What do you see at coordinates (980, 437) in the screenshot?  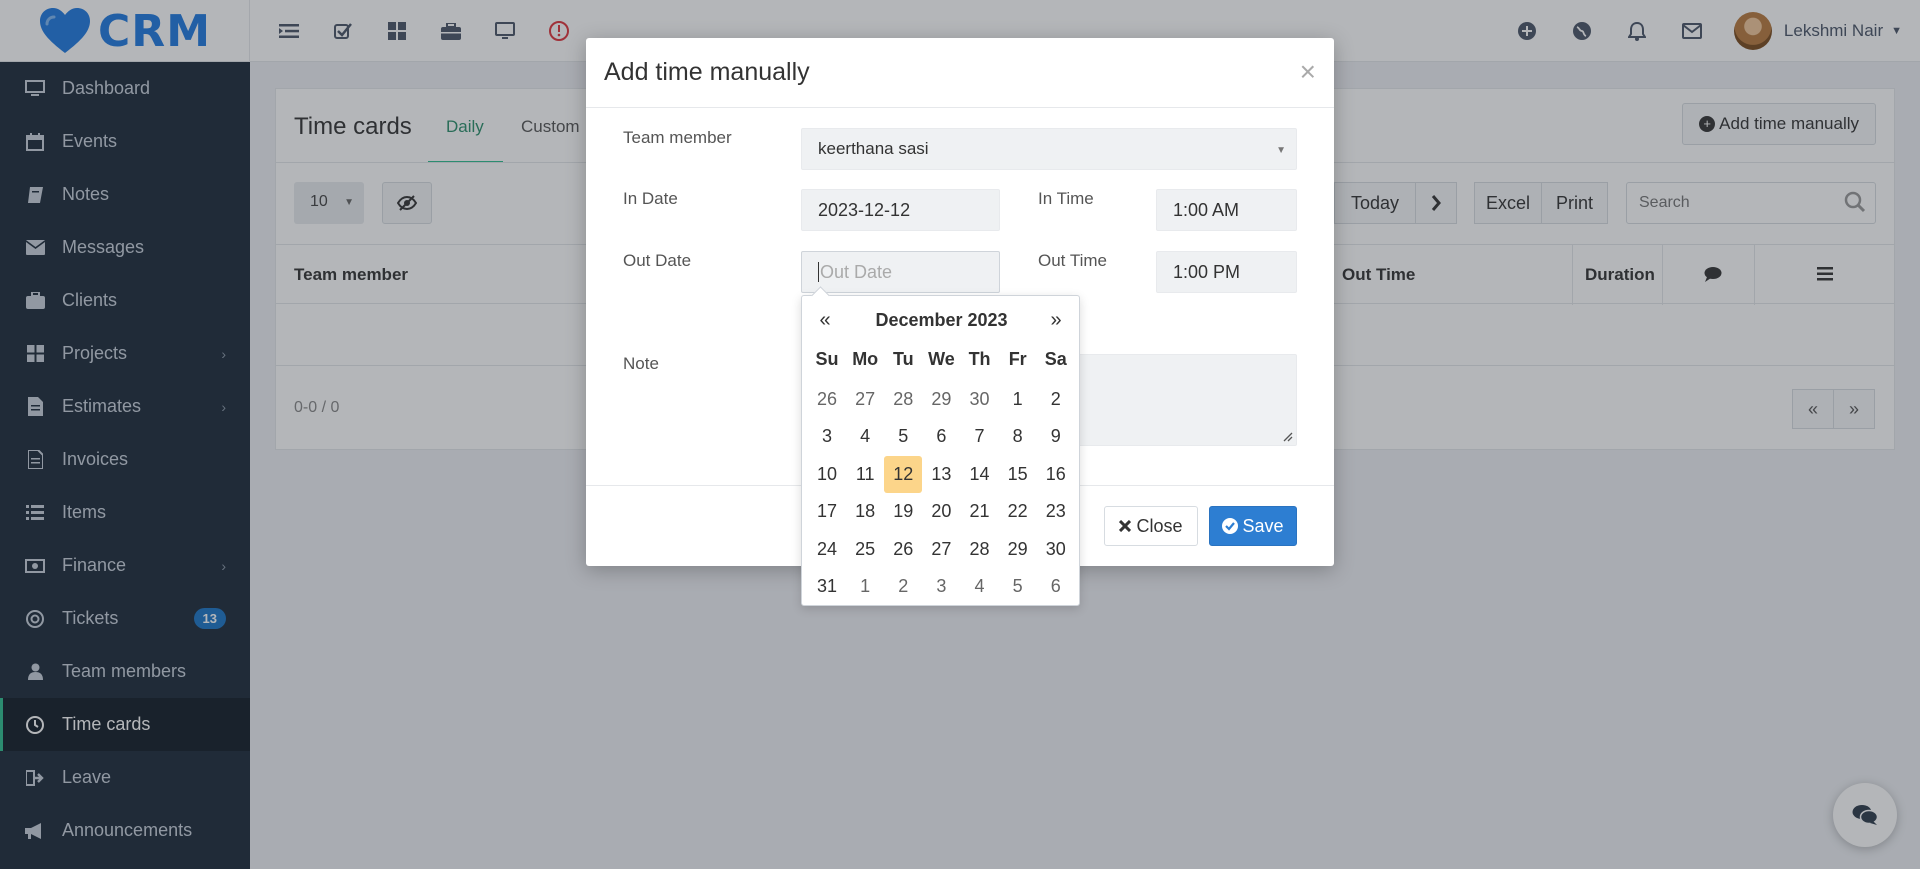 I see `calendar-day: 7` at bounding box center [980, 437].